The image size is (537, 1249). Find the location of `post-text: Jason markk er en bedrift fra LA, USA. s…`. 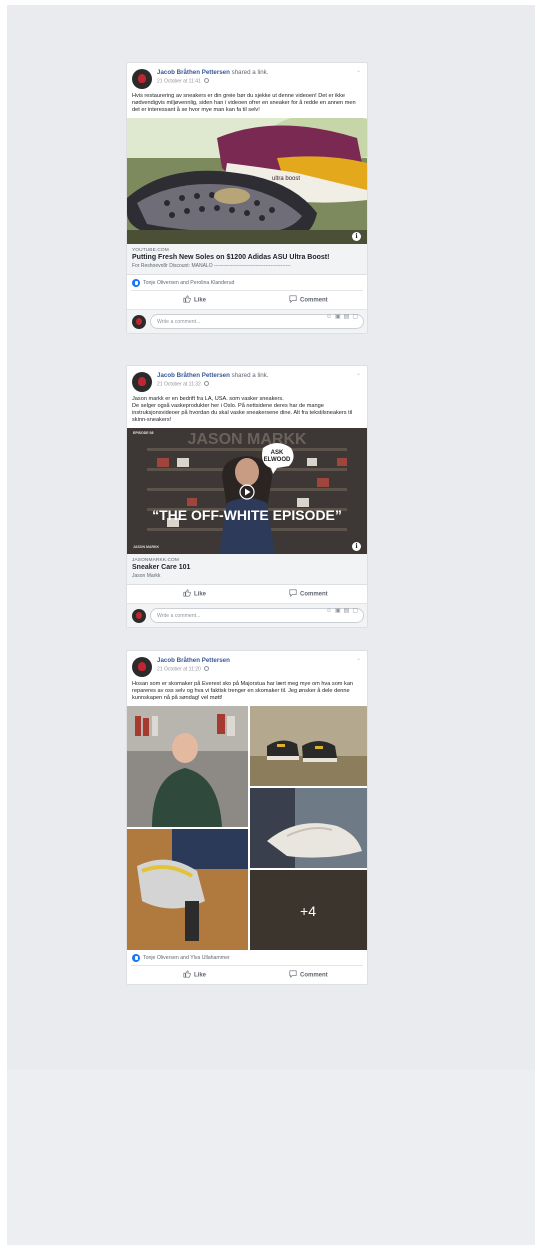

post-text: Jason markk er en bedrift fra LA, USA. s… is located at coordinates (247, 412).